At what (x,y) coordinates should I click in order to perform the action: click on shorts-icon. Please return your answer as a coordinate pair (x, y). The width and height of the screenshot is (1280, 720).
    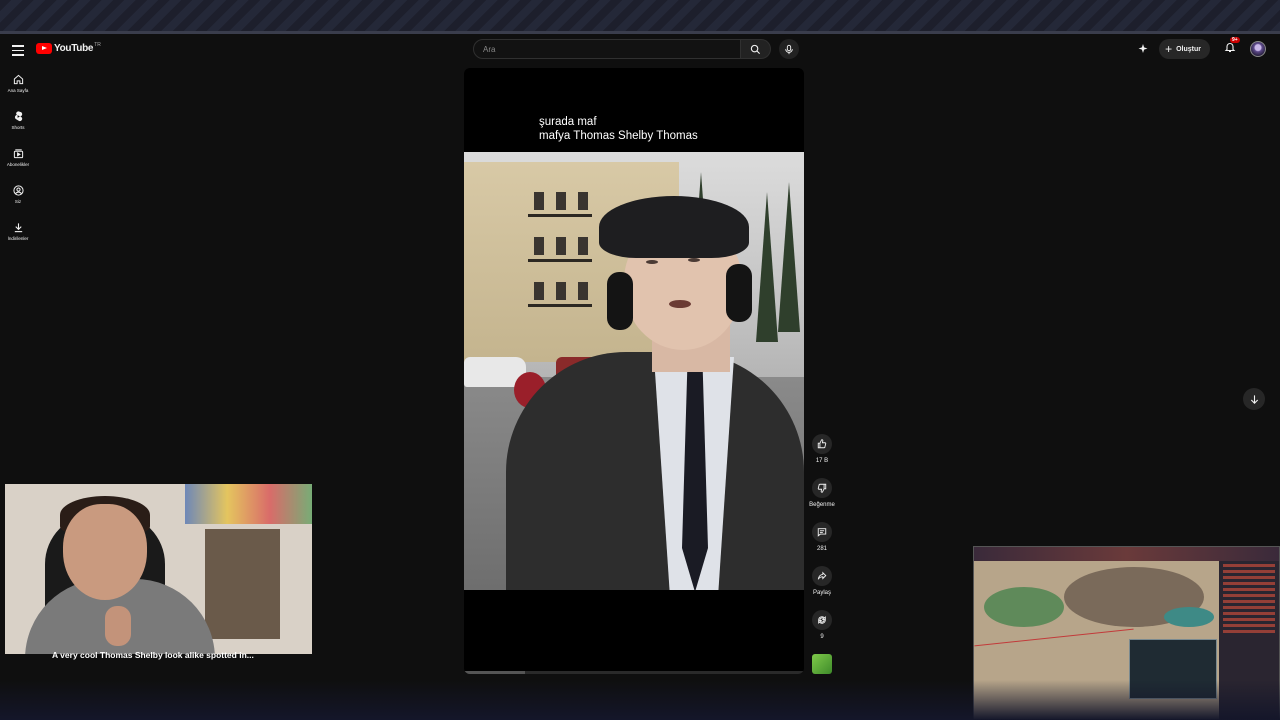
    Looking at the image, I should click on (18, 116).